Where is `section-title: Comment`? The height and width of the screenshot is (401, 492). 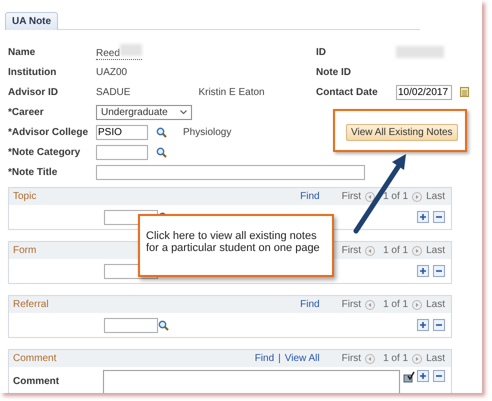
section-title: Comment is located at coordinates (34, 358).